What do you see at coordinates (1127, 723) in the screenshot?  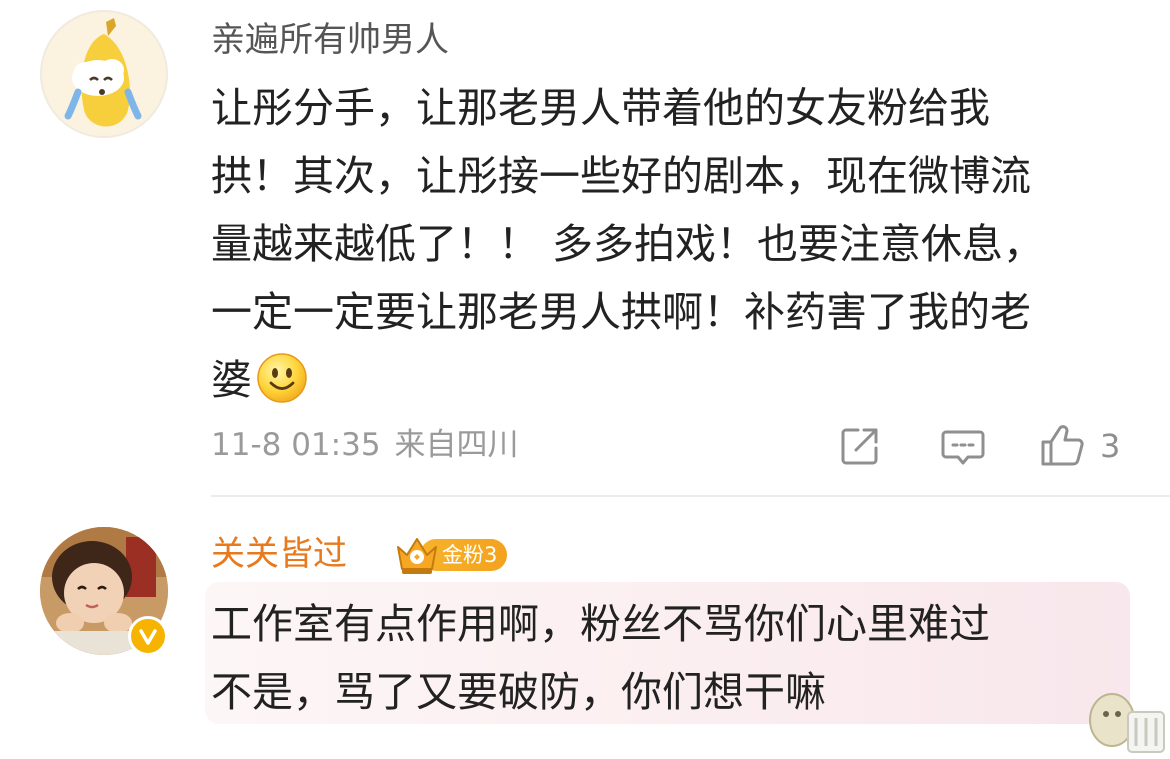 I see `mascot-watermark-icon` at bounding box center [1127, 723].